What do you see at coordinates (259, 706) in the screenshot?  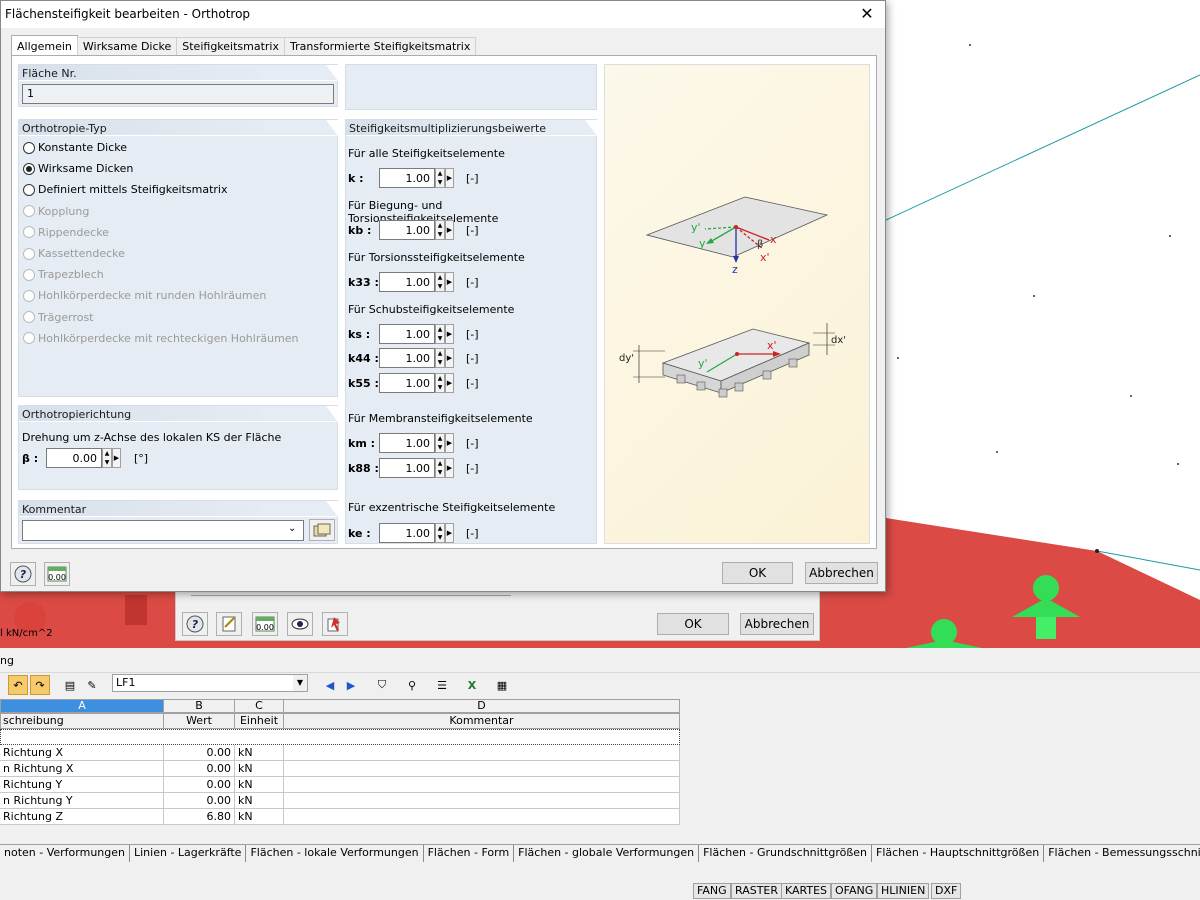 I see `column-letter-c: C` at bounding box center [259, 706].